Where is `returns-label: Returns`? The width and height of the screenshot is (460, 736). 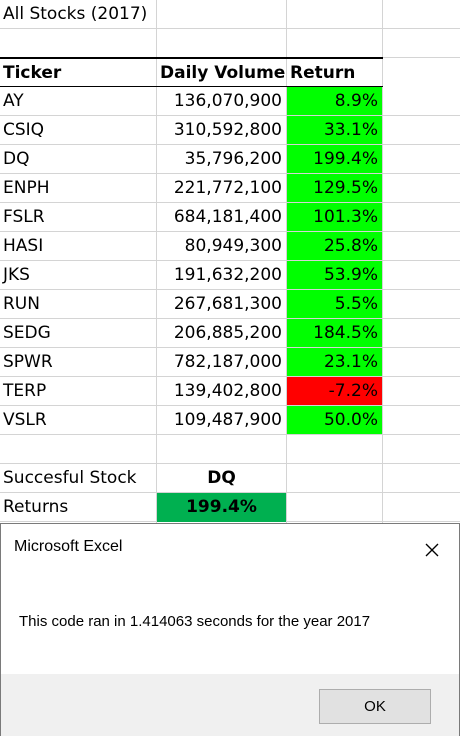 returns-label: Returns is located at coordinates (78, 507).